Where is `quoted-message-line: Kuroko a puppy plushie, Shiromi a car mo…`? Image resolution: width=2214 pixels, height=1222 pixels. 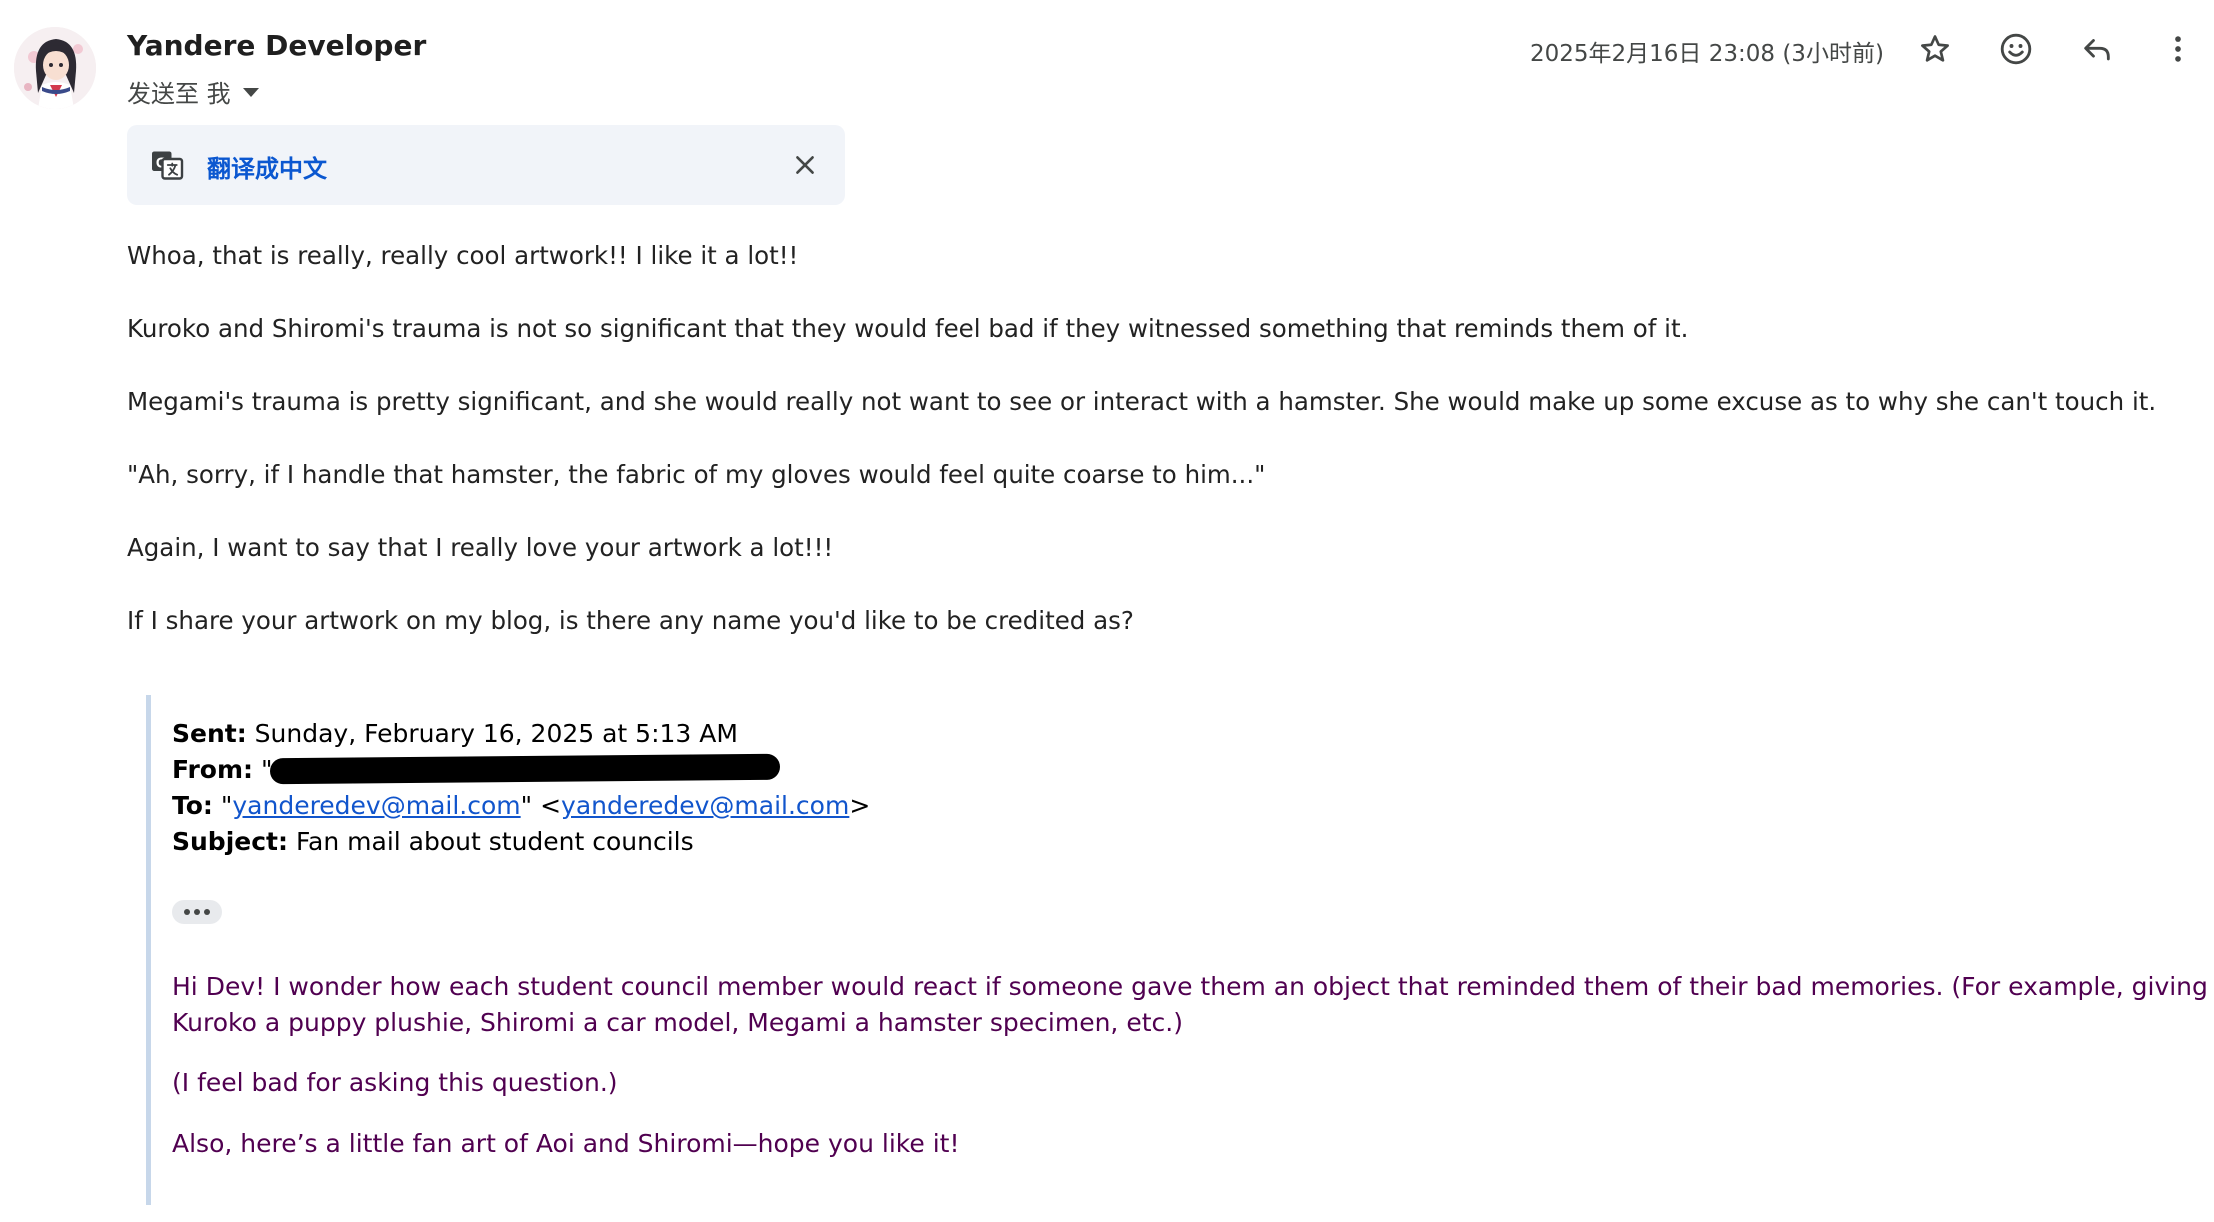
quoted-message-line: Kuroko a puppy plushie, Shiromi a car mo… is located at coordinates (677, 1022).